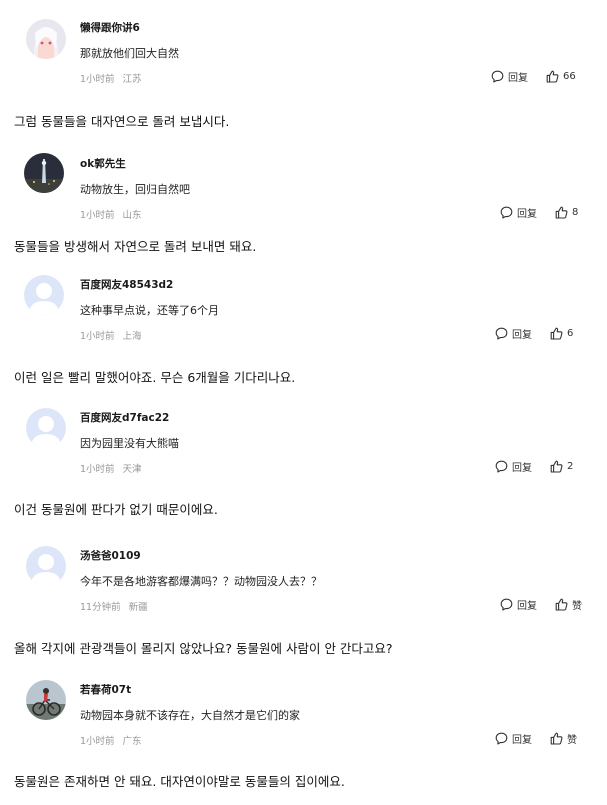 This screenshot has width=607, height=805. Describe the element at coordinates (126, 284) in the screenshot. I see `user-name: 百度网友48543d2` at that location.